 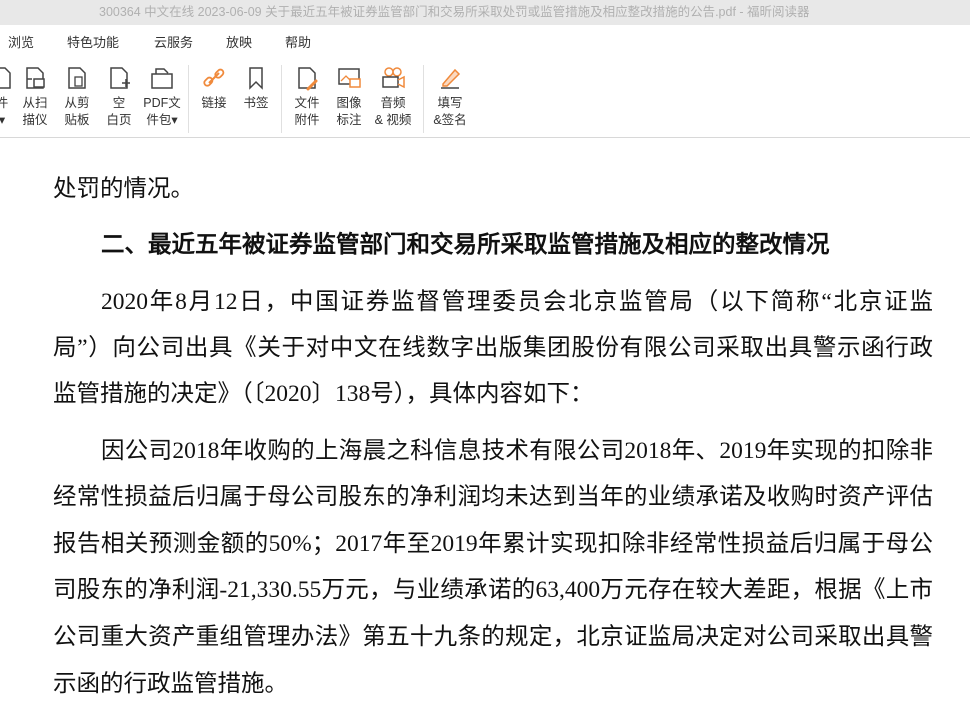 What do you see at coordinates (162, 103) in the screenshot?
I see `toolbar-label: PDF文` at bounding box center [162, 103].